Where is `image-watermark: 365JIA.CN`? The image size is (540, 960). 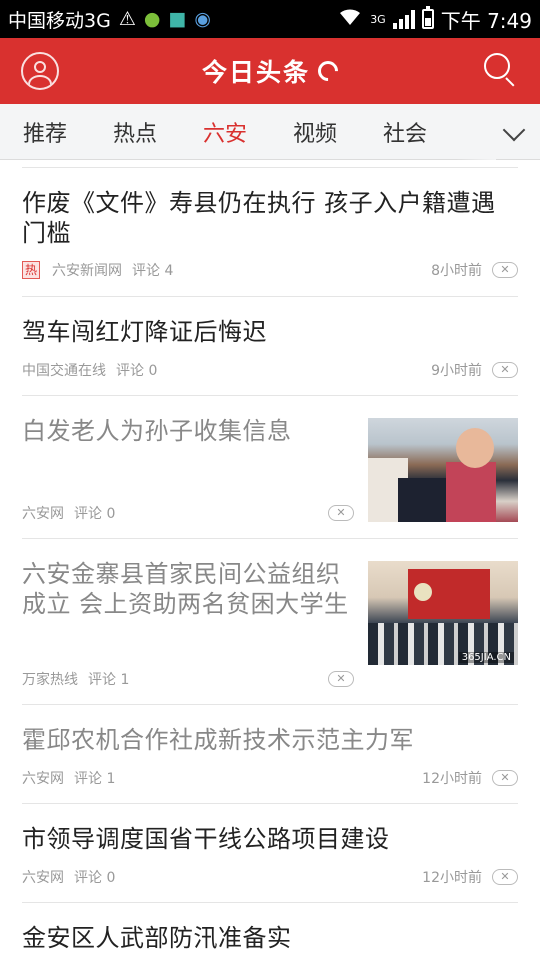 image-watermark: 365JIA.CN is located at coordinates (486, 657).